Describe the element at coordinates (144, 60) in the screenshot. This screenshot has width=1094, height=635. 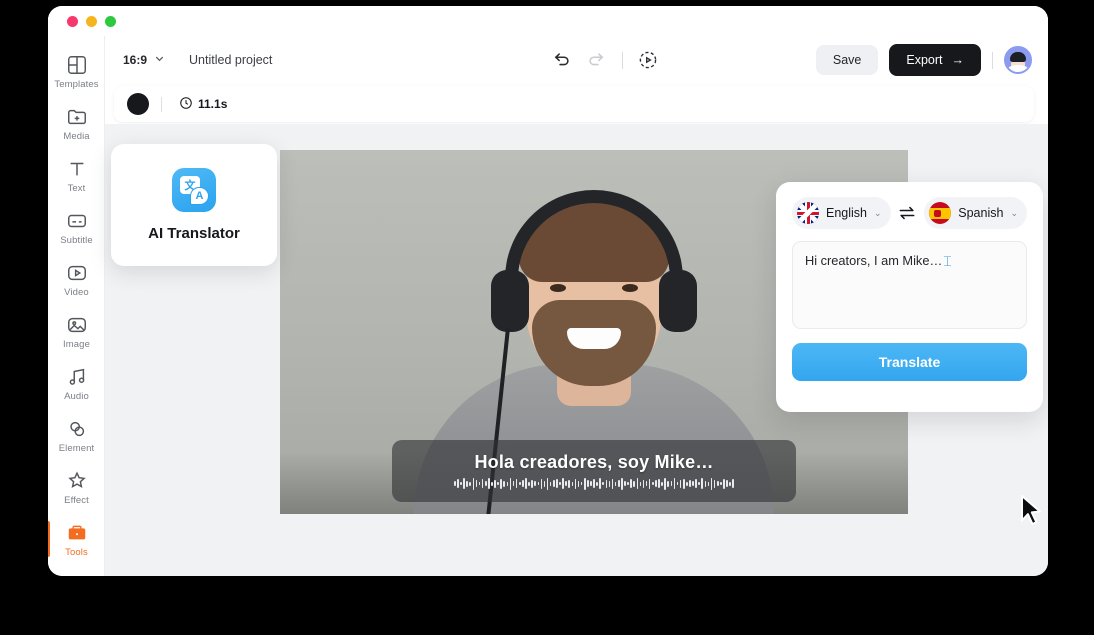
I see `aspect-ratio-selector: 16:9` at that location.